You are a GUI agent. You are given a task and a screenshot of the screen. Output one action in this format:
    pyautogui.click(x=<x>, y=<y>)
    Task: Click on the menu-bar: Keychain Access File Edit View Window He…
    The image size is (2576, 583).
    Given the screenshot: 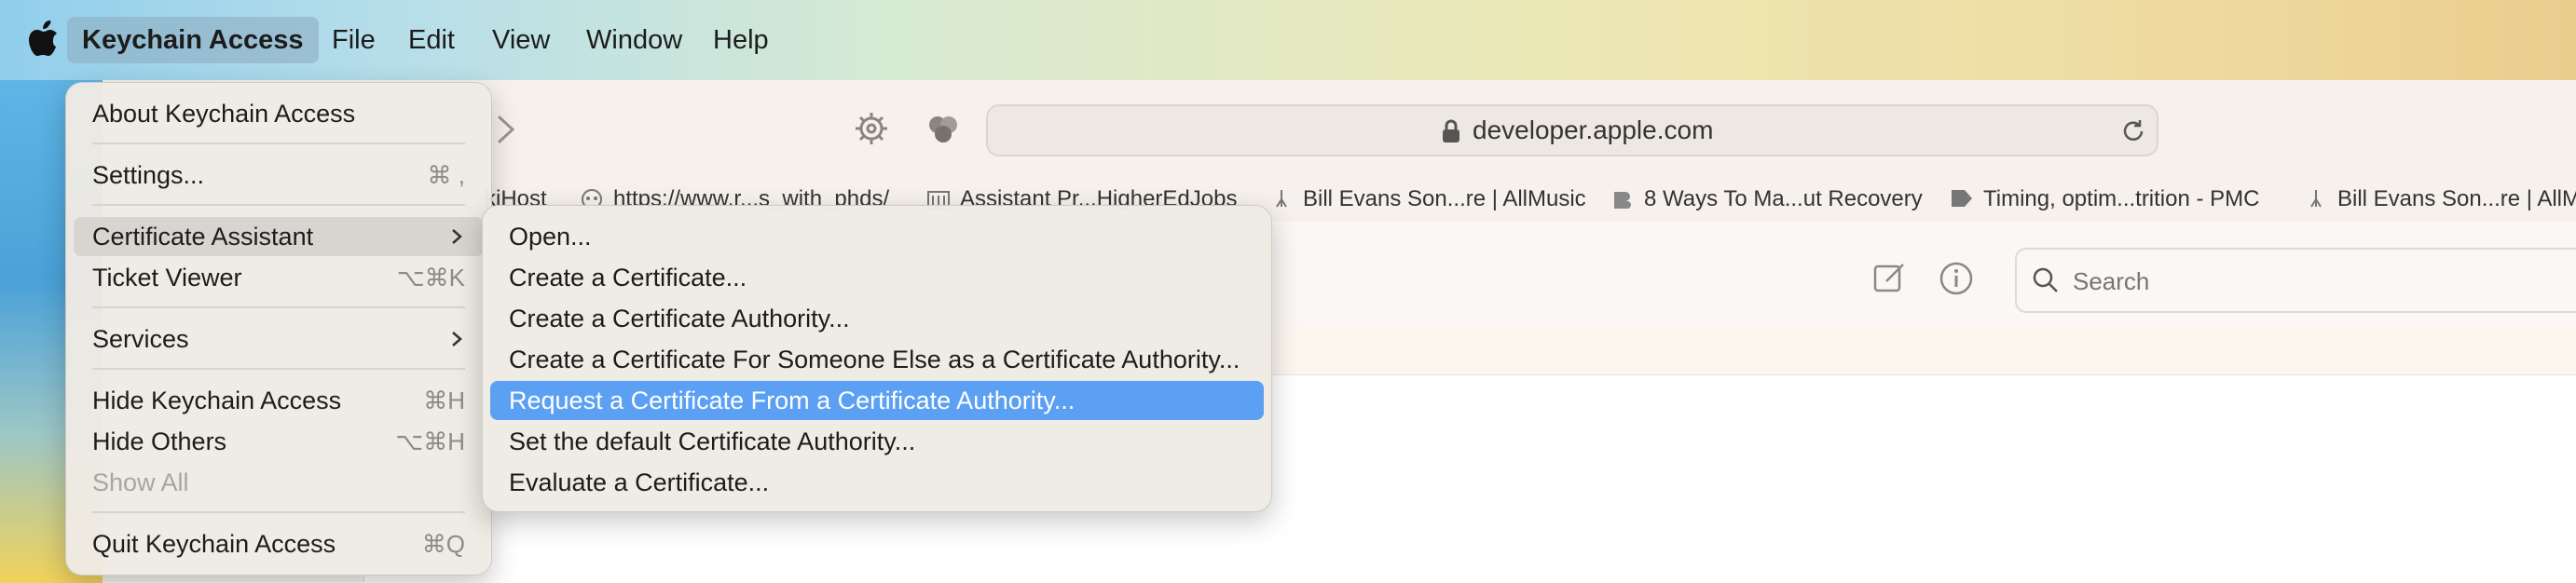 What is the action you would take?
    pyautogui.click(x=1288, y=40)
    